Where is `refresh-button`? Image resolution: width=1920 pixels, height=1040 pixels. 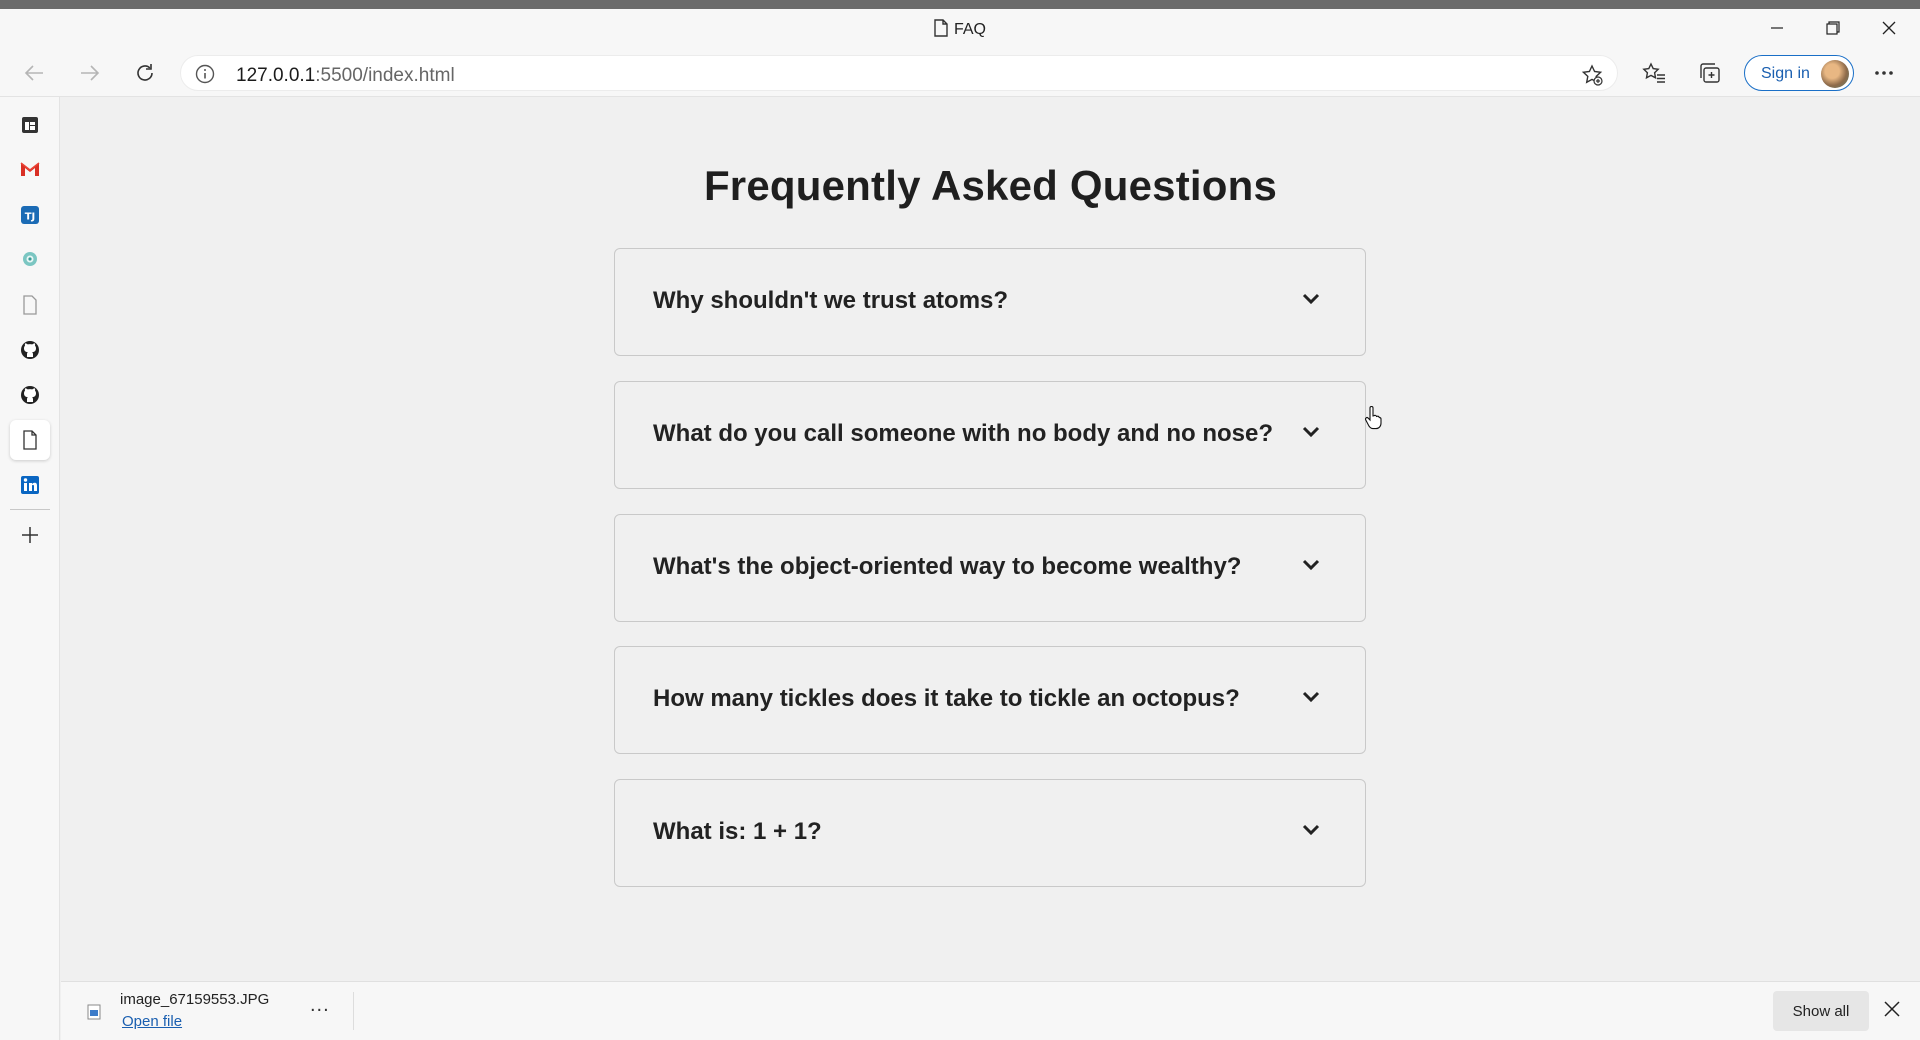 refresh-button is located at coordinates (145, 73).